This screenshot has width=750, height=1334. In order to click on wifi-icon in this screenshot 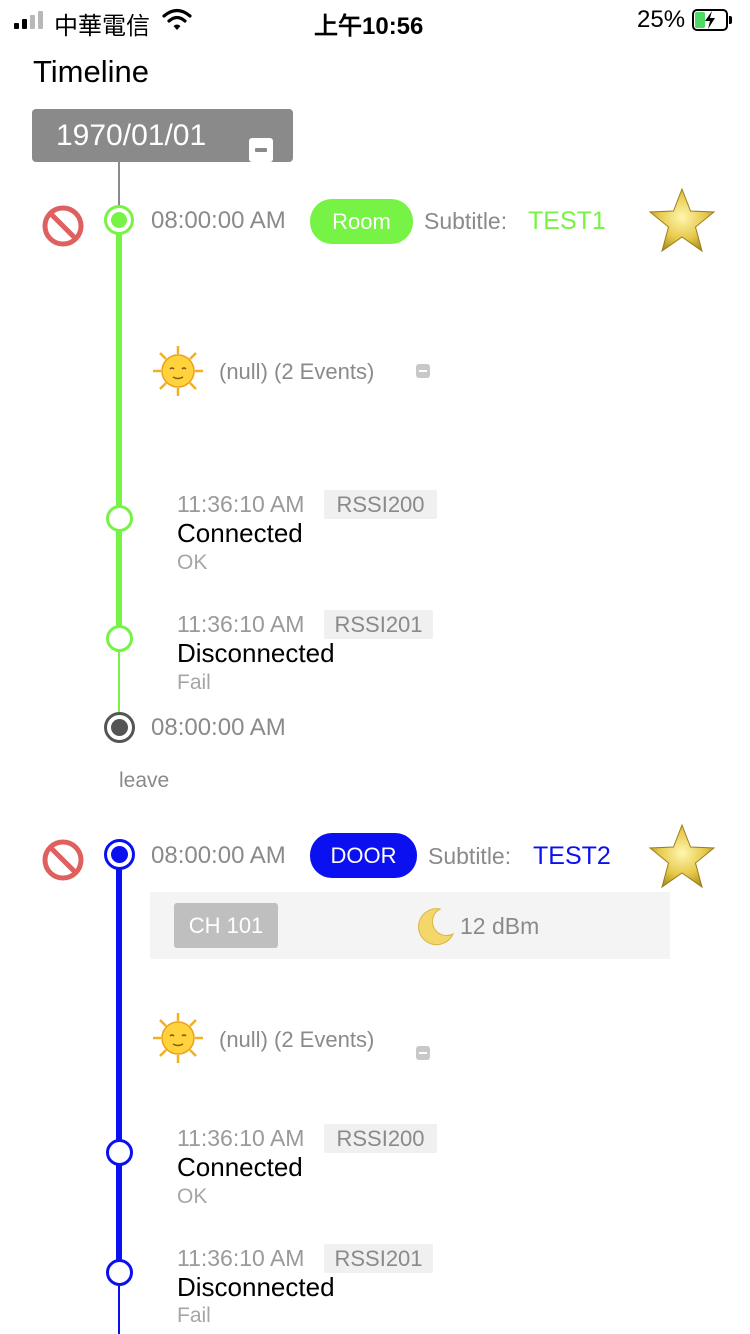, I will do `click(177, 19)`.